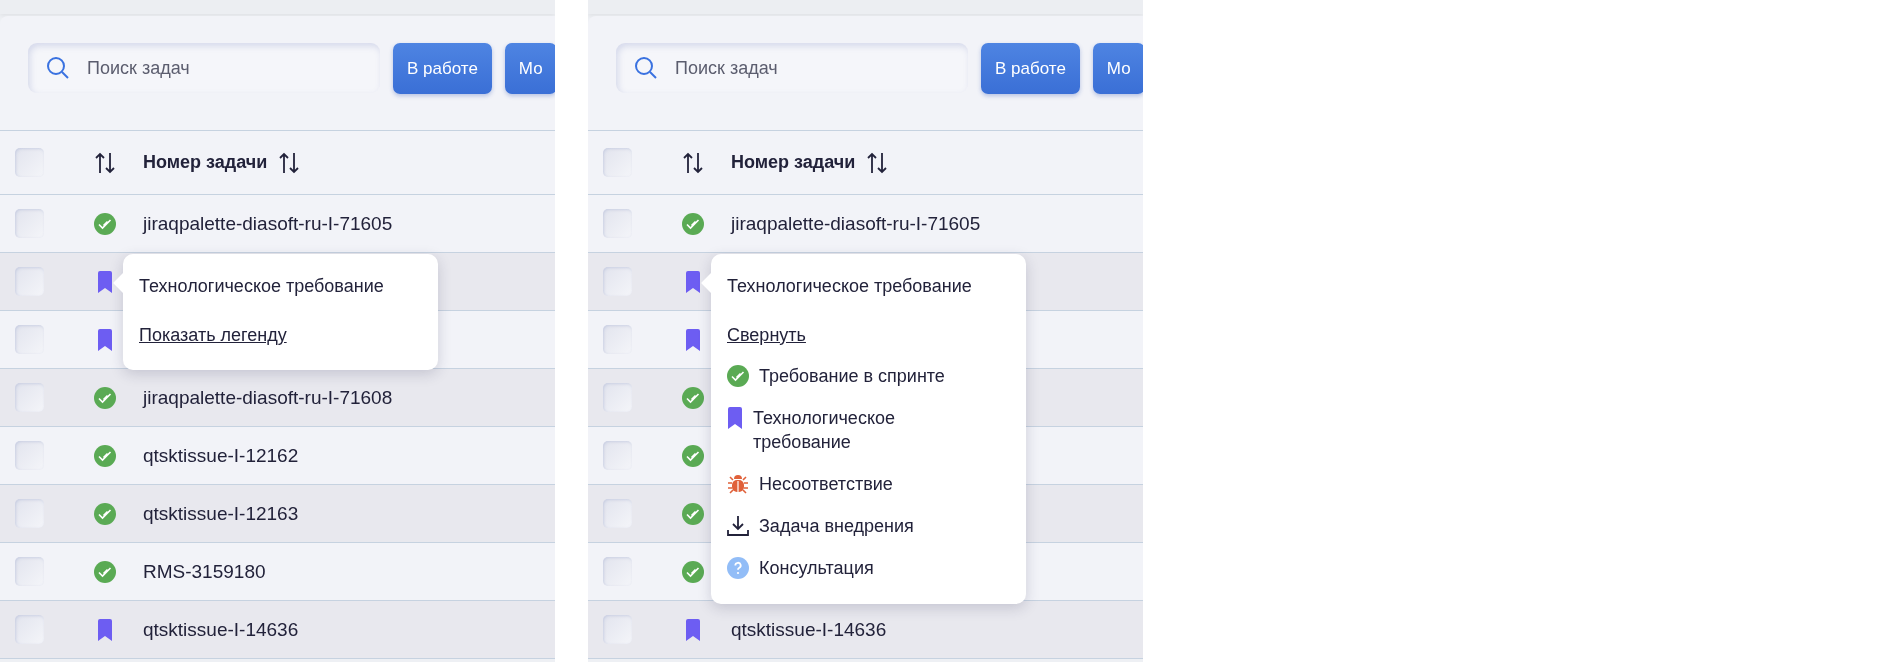  Describe the element at coordinates (837, 526) in the screenshot. I see `legend-label: Задача внедрения` at that location.